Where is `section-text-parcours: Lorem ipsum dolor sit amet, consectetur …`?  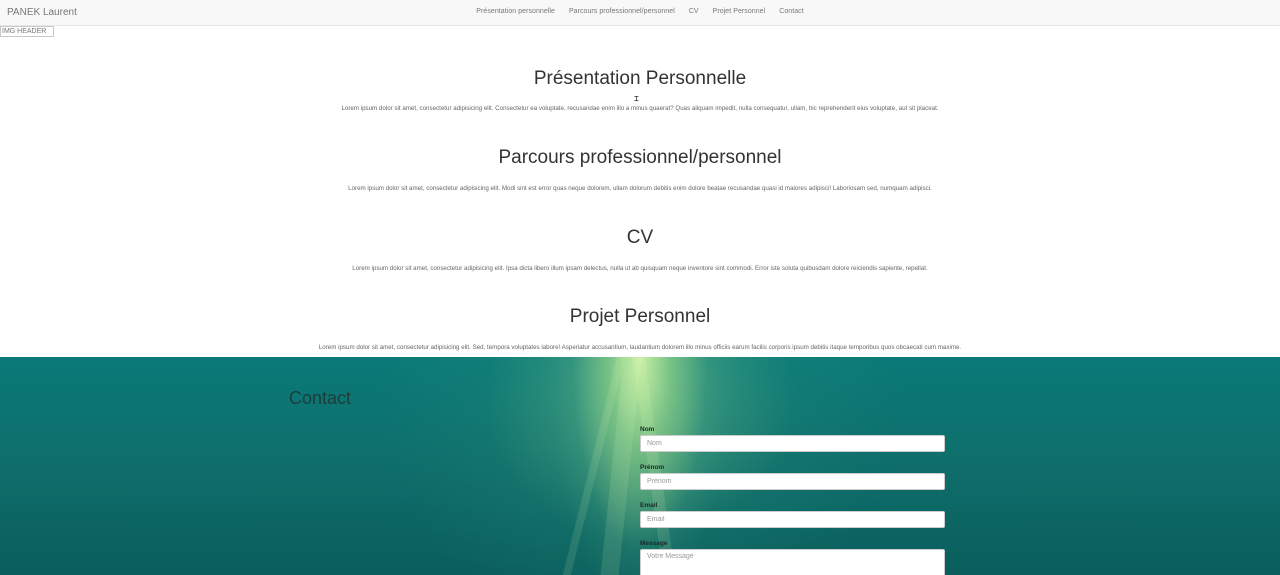
section-text-parcours: Lorem ipsum dolor sit amet, consectetur … is located at coordinates (640, 188).